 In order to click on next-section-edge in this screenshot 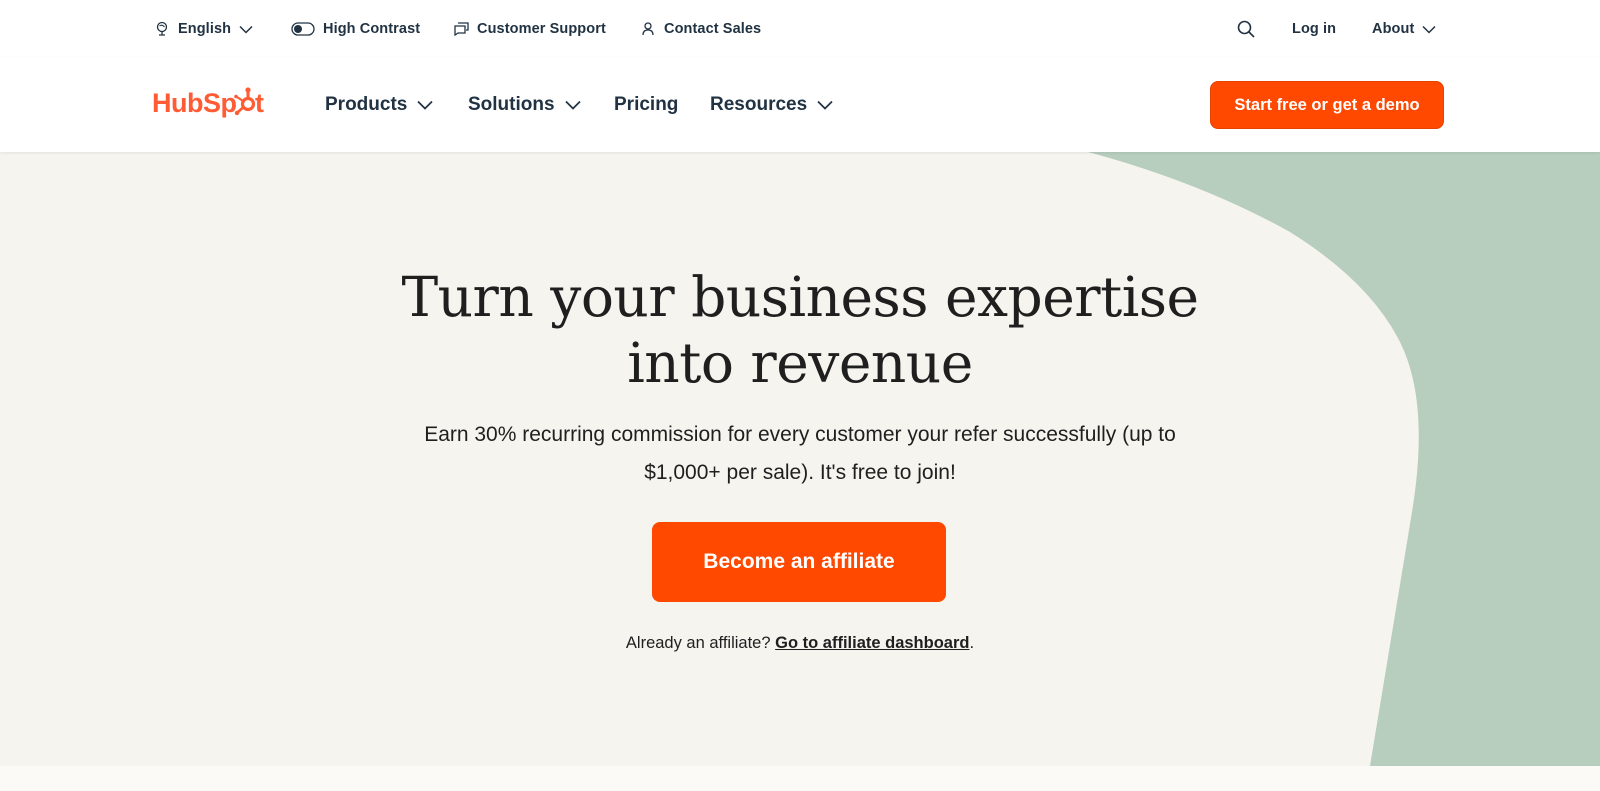, I will do `click(800, 778)`.